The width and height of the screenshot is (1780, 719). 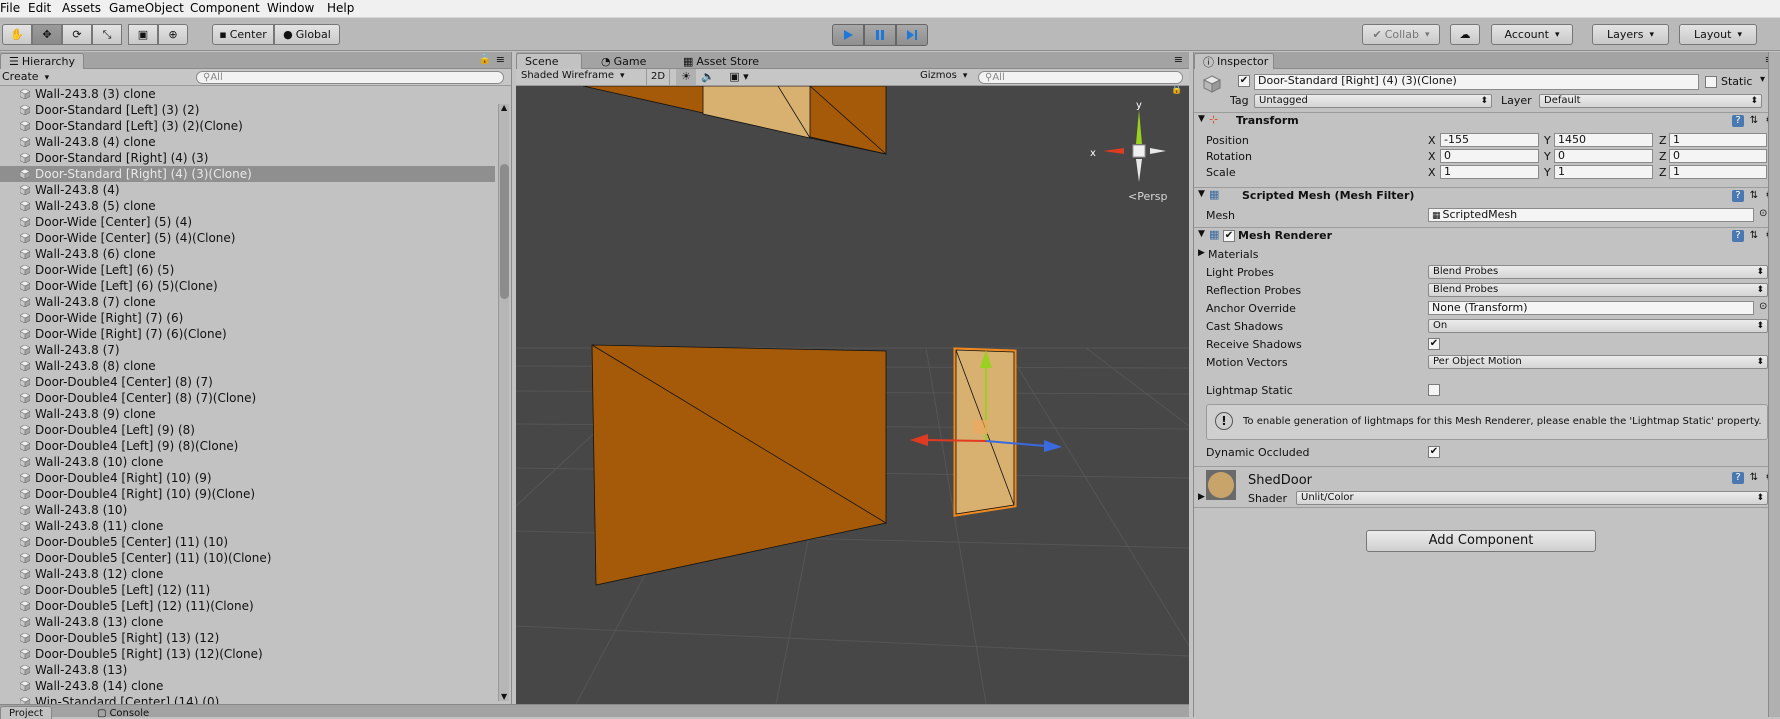 What do you see at coordinates (1476, 82) in the screenshot?
I see `object-name-input: Door-Standard [Right] (4) (3)(Clone)` at bounding box center [1476, 82].